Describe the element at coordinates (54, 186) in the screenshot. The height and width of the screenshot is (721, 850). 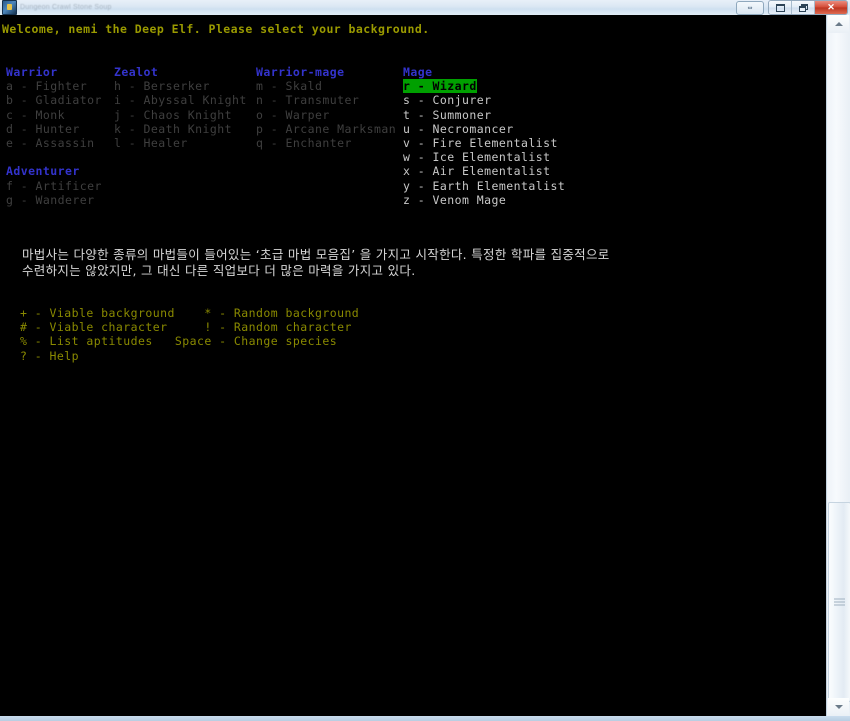
I see `background-option-artificer: f - Artificer` at that location.